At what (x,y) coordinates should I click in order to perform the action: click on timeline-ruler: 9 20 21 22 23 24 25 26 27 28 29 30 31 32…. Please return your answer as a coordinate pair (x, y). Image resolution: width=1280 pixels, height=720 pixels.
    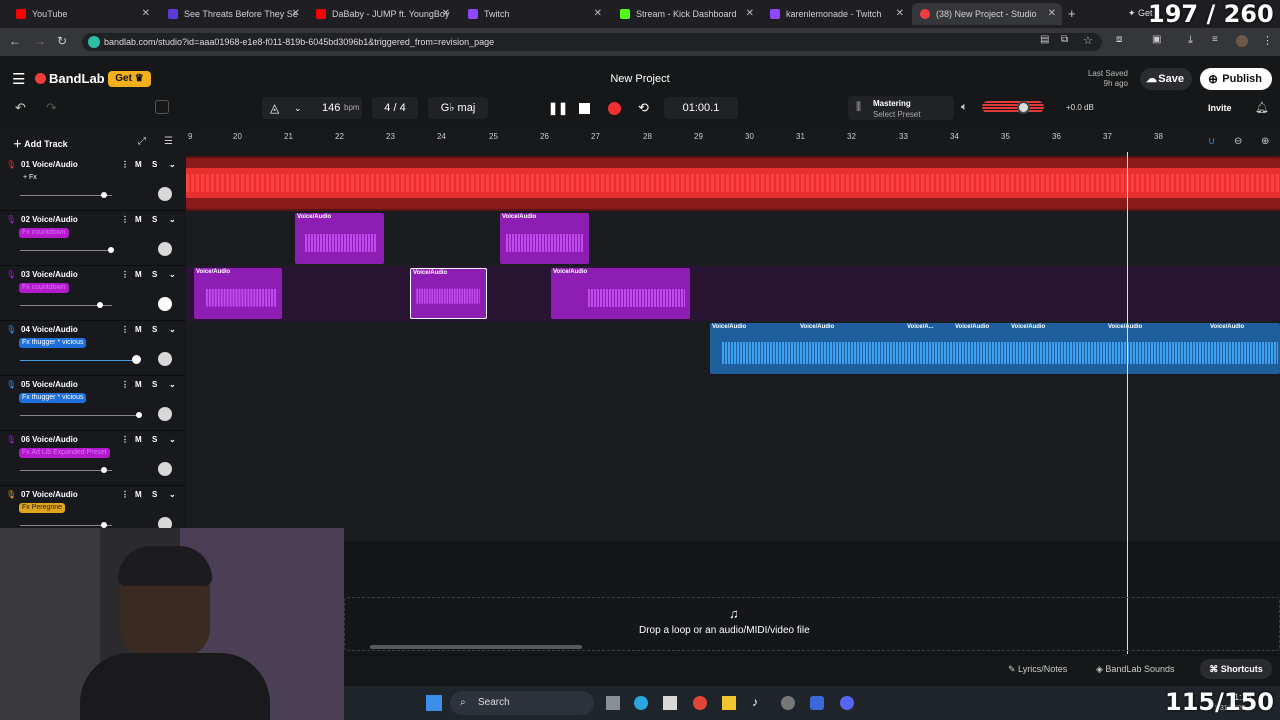
    Looking at the image, I should click on (733, 143).